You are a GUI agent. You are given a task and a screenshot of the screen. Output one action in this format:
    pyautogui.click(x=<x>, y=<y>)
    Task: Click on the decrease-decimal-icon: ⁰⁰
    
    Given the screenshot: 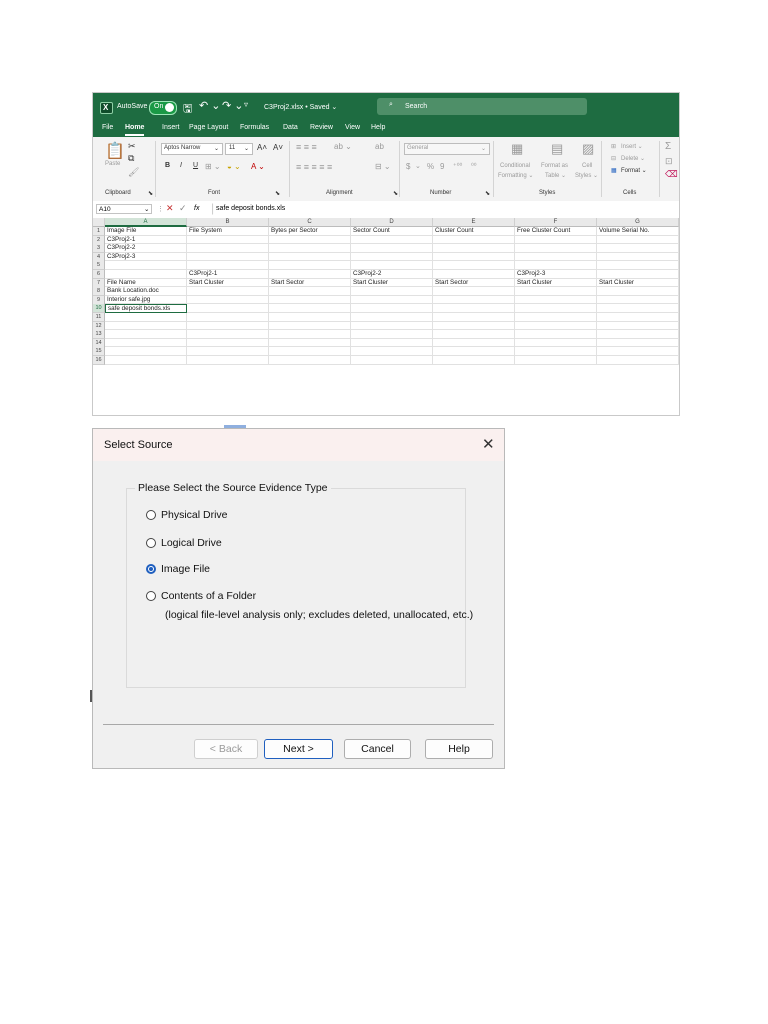 What is the action you would take?
    pyautogui.click(x=474, y=166)
    